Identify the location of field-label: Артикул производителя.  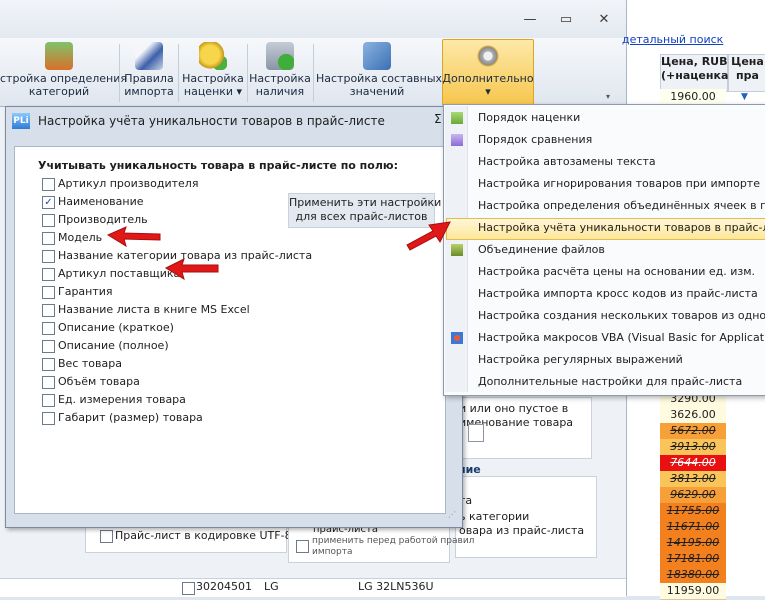
(128, 183).